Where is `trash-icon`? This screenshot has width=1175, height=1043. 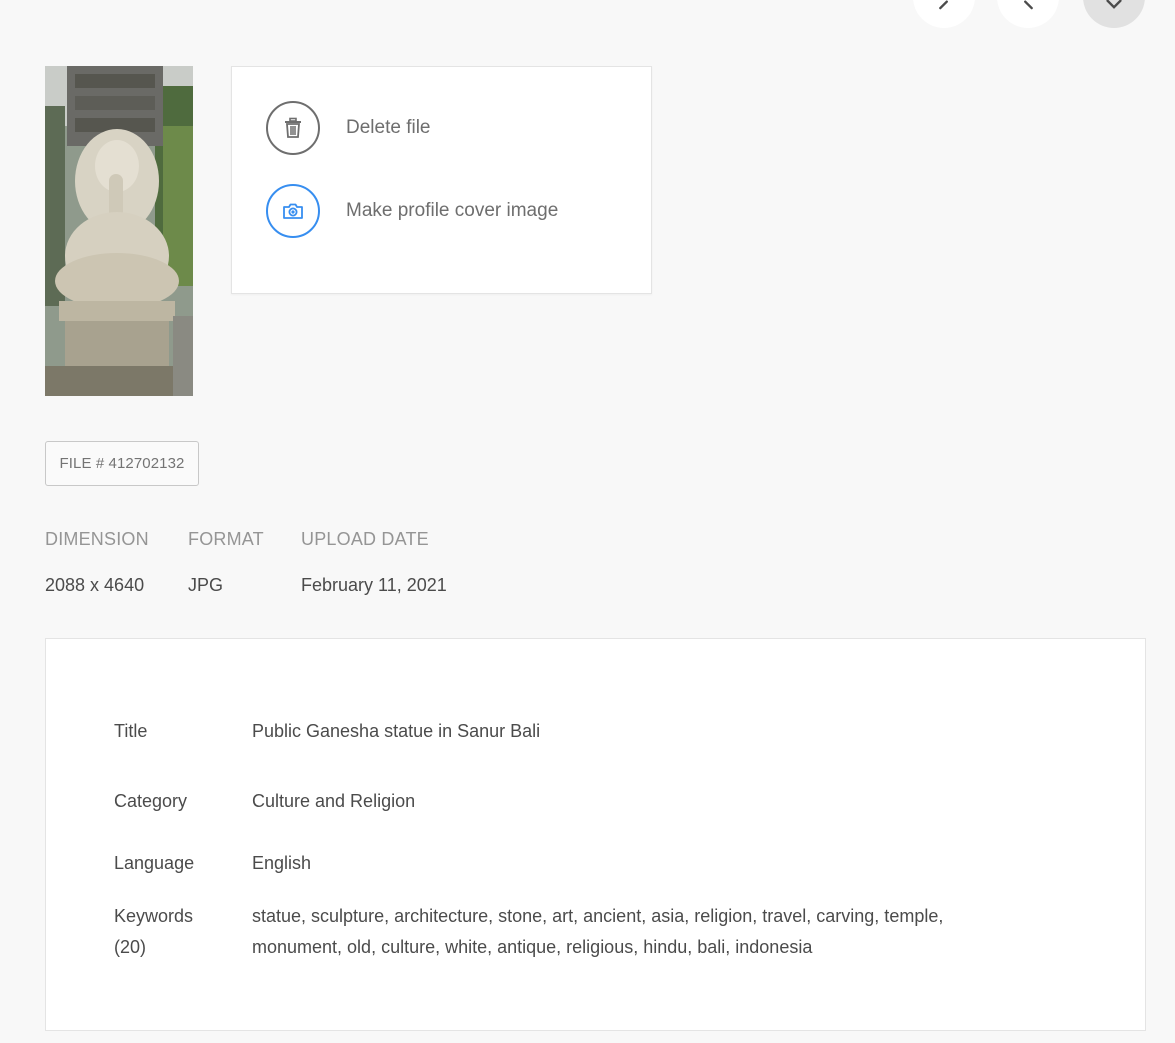
trash-icon is located at coordinates (293, 127).